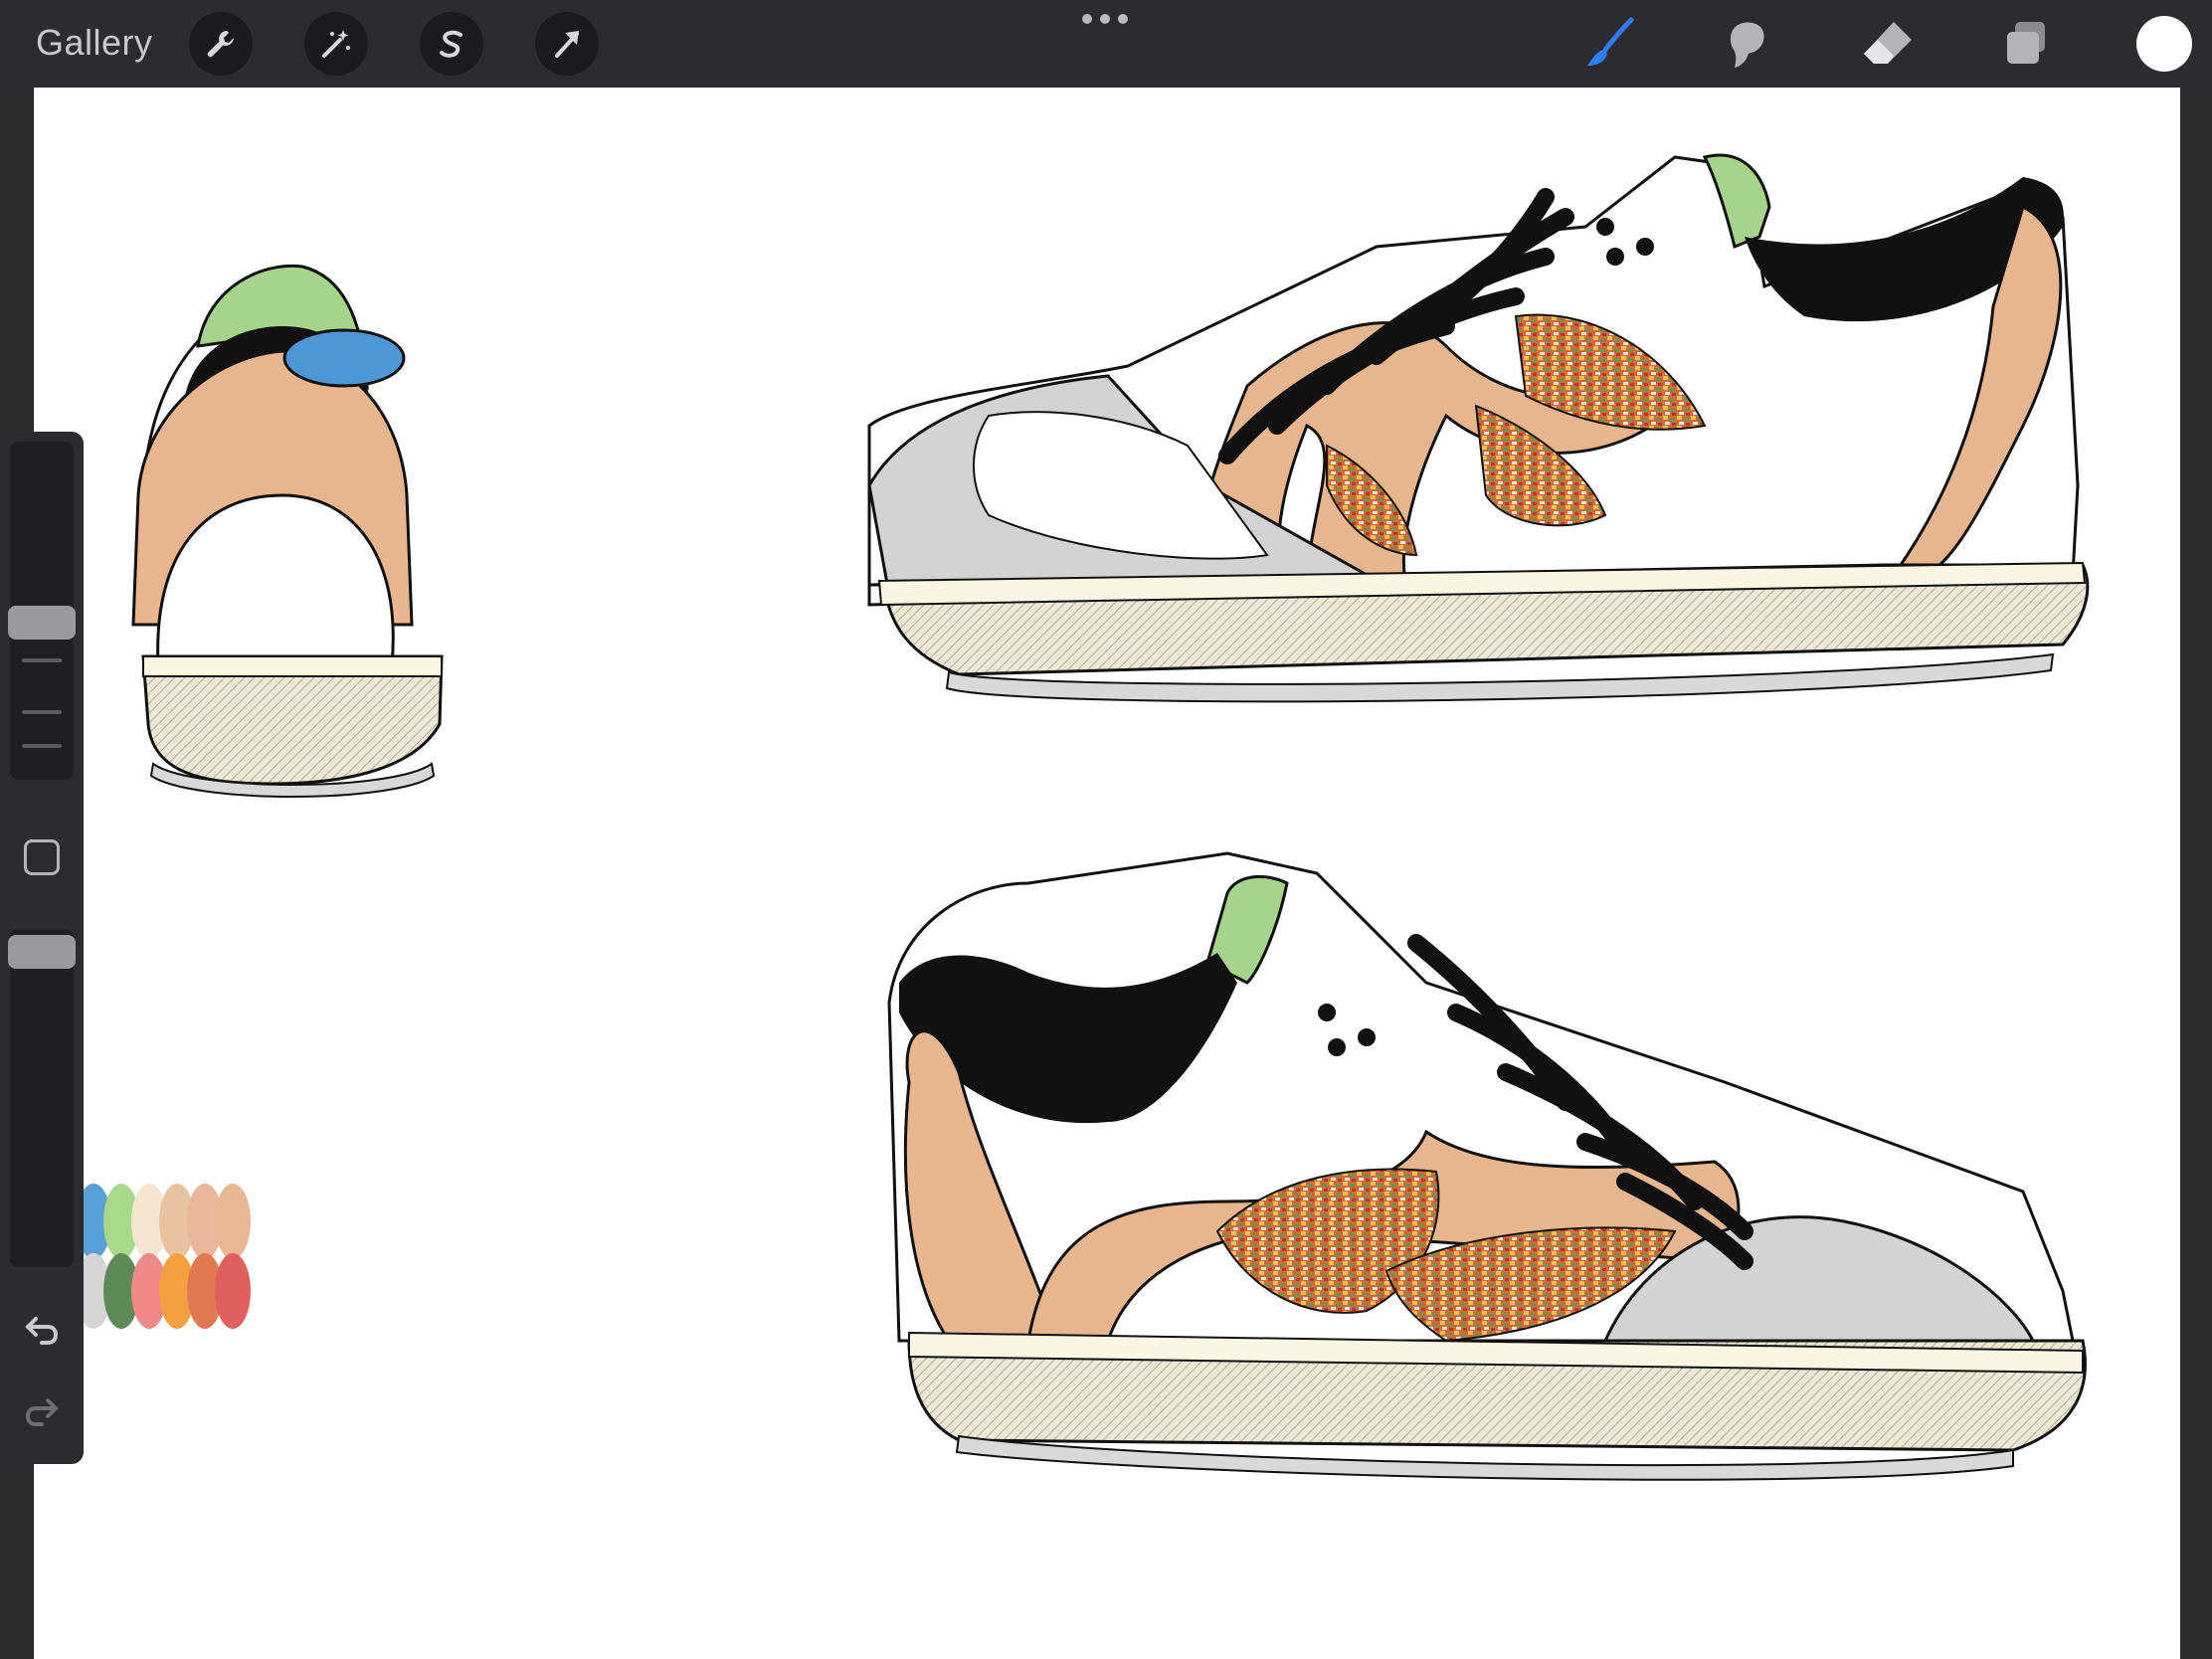 The image size is (2212, 1659). I want to click on current-color-swatch, so click(2164, 44).